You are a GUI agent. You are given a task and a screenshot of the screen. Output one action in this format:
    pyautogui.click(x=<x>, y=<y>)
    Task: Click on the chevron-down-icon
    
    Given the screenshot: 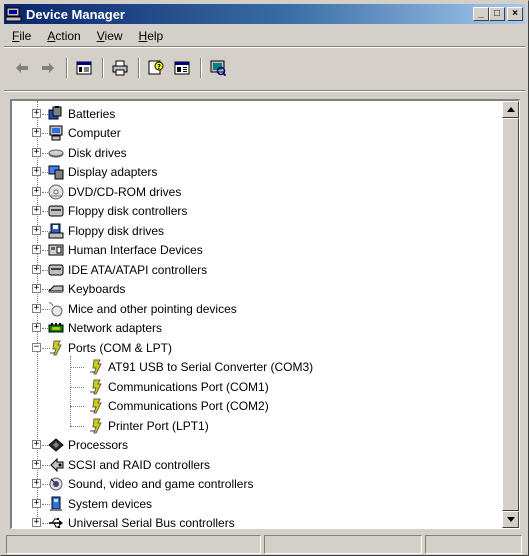 What is the action you would take?
    pyautogui.click(x=510, y=519)
    